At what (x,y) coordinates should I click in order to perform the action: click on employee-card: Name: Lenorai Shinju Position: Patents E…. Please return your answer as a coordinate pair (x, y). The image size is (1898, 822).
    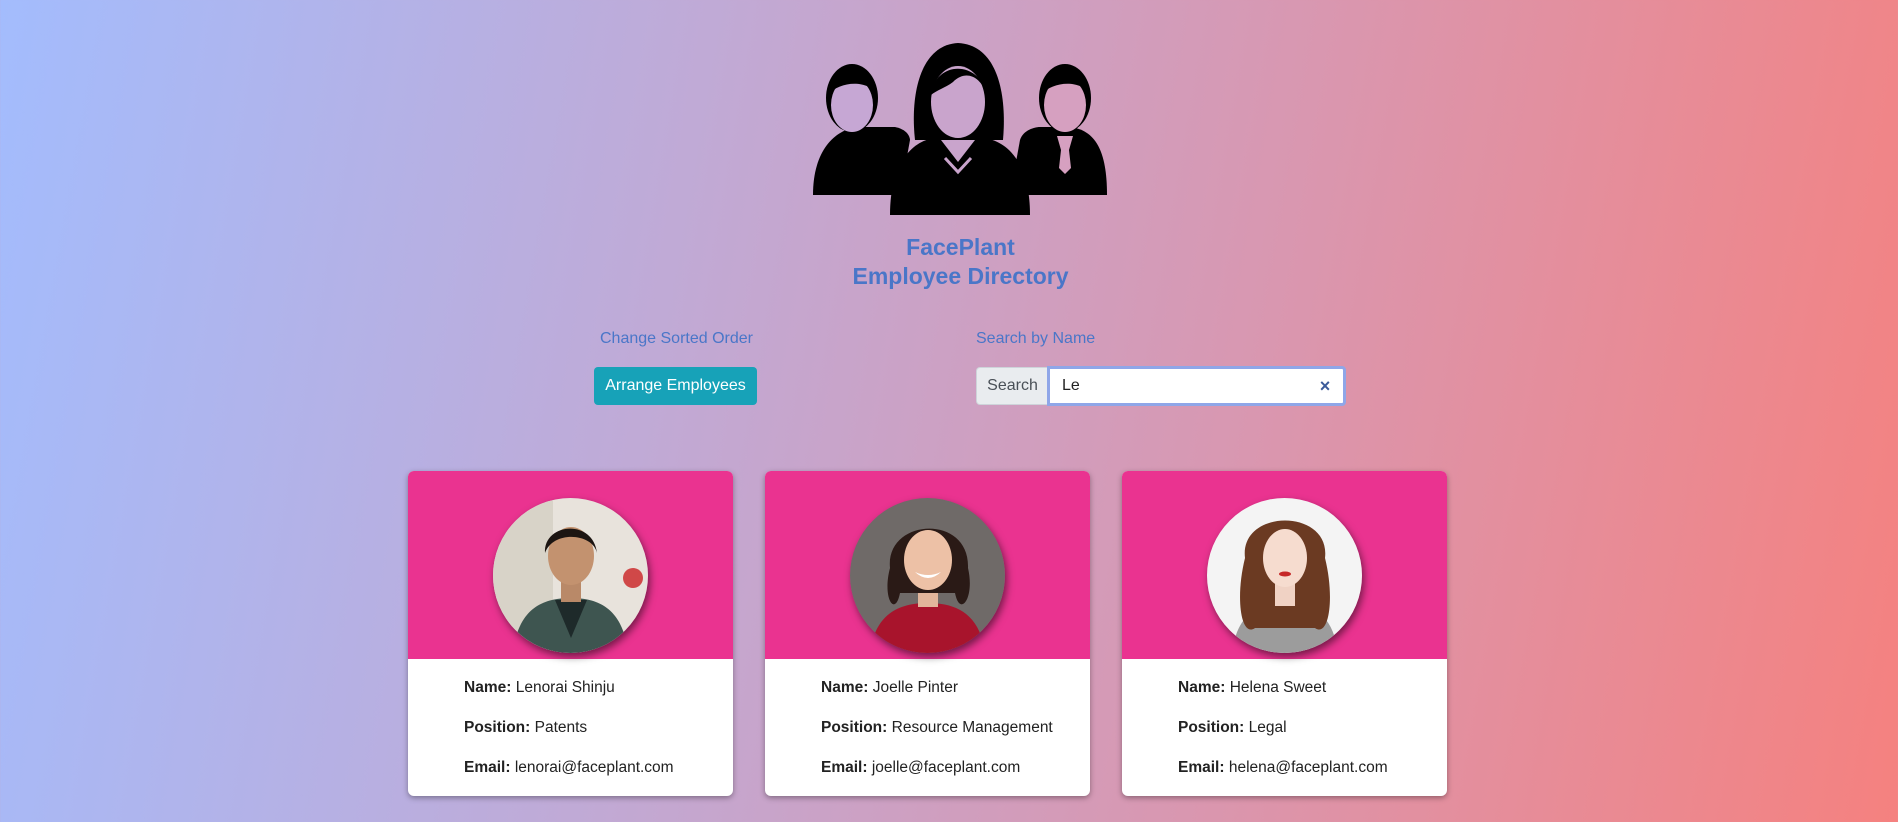
    Looking at the image, I should click on (570, 633).